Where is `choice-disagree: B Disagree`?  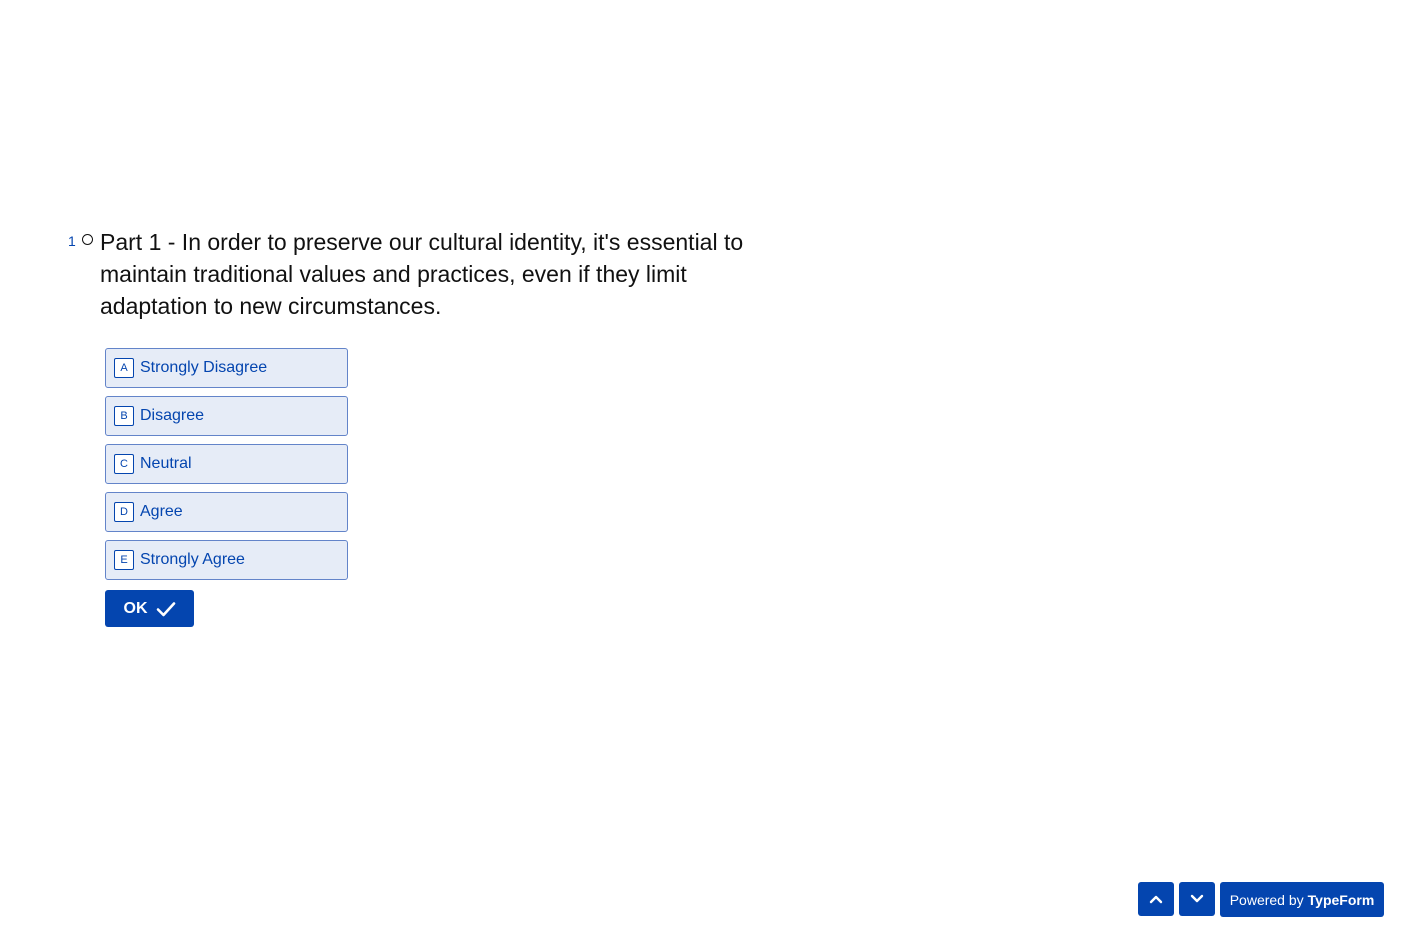 choice-disagree: B Disagree is located at coordinates (226, 416).